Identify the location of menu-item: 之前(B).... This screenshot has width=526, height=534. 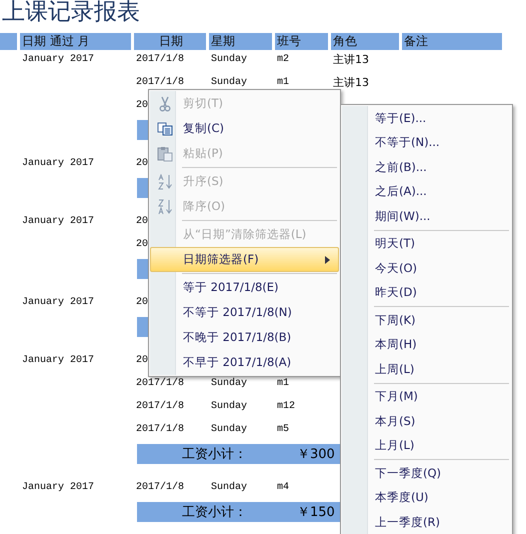
(426, 167).